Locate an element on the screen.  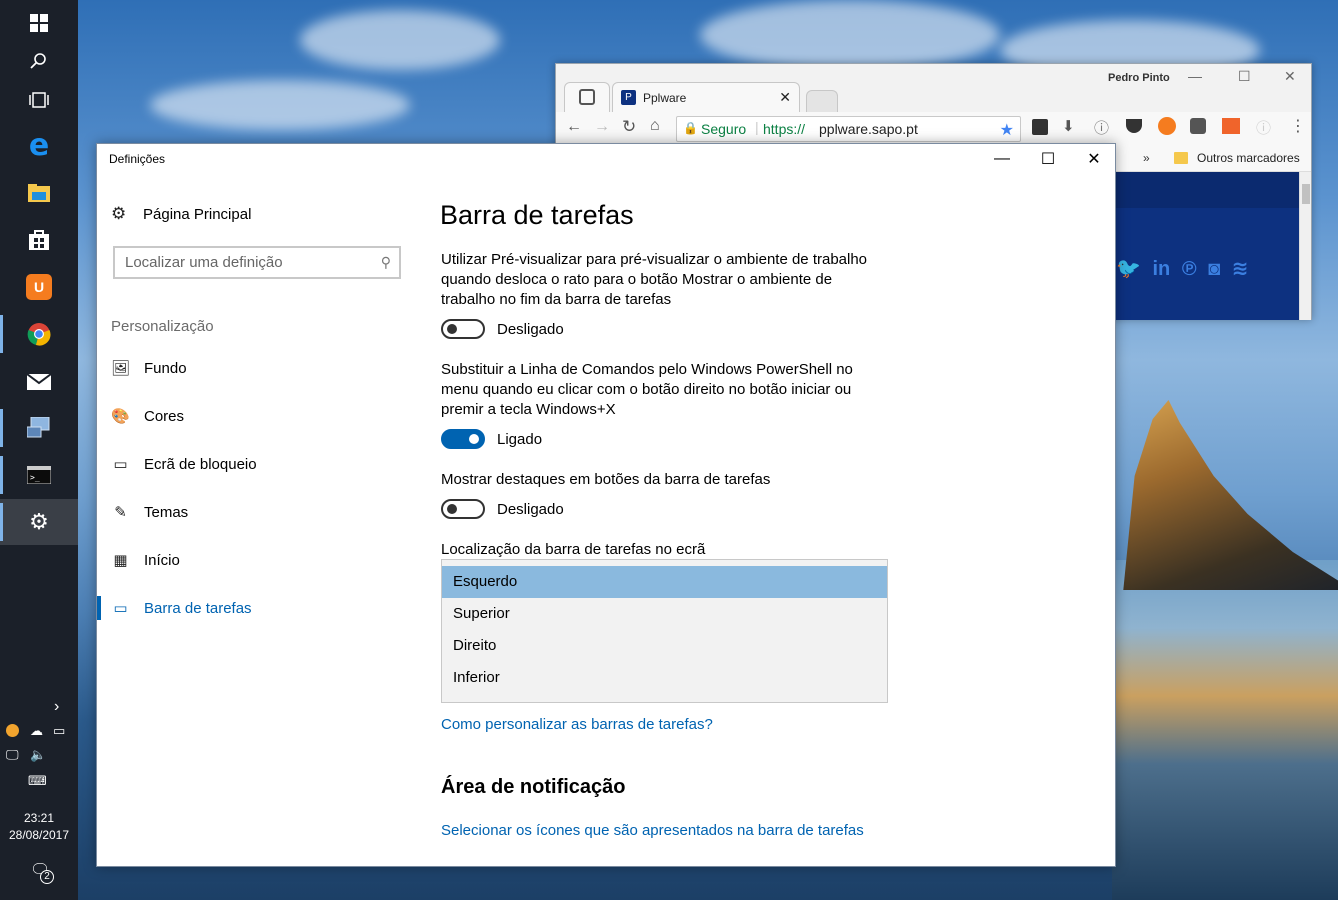
keyboard-icon: ⌨ is located at coordinates (37, 781).